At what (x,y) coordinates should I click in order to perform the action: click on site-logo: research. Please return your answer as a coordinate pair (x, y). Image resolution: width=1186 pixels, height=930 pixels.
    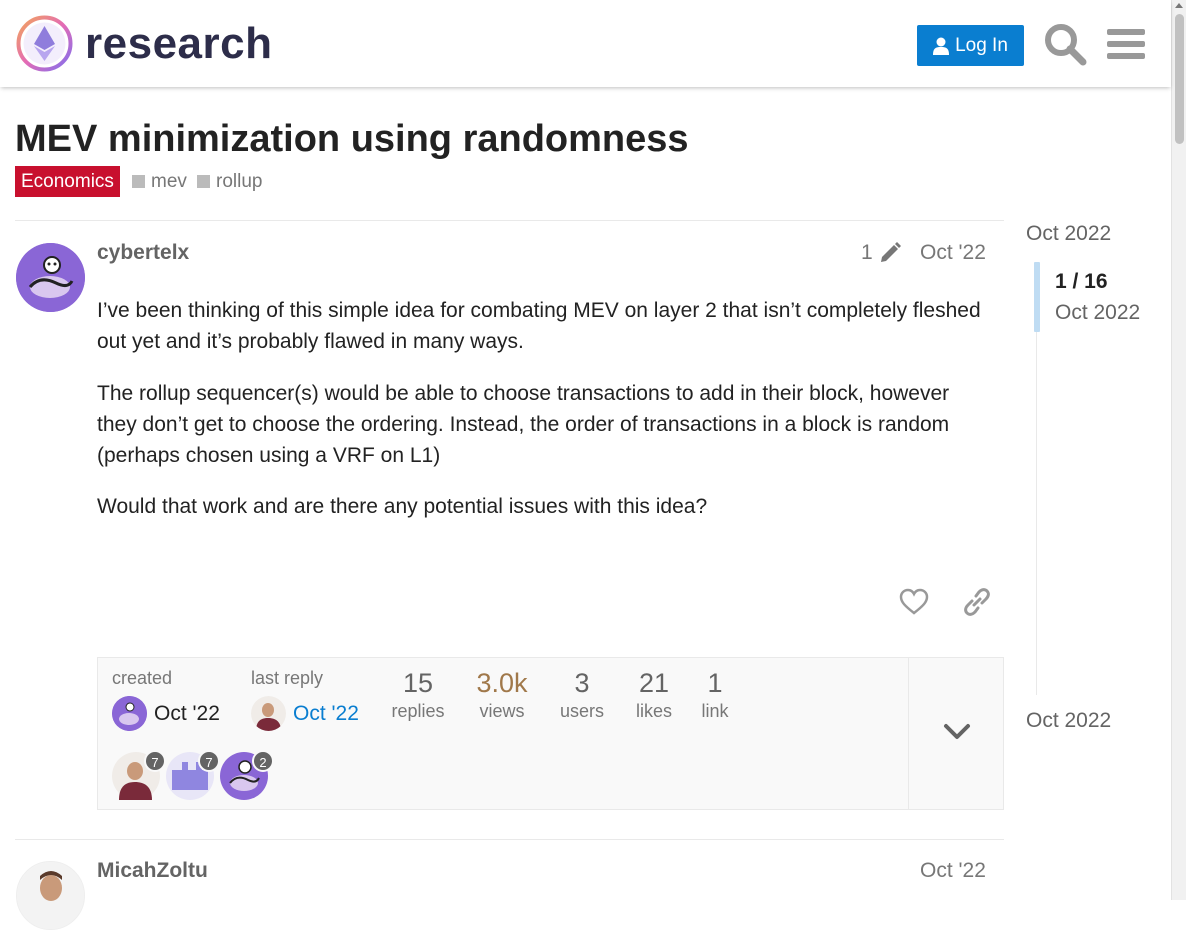
    Looking at the image, I should click on (144, 43).